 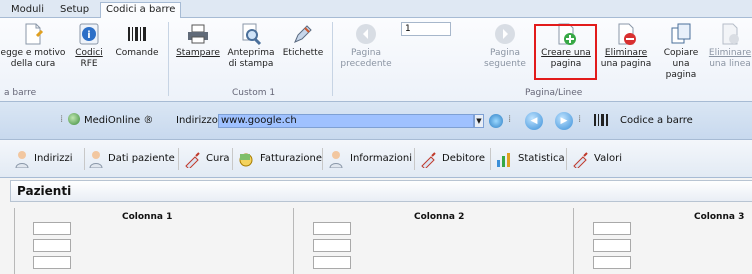 I want to click on copiare-pagina-button: Copiare una pagina, so click(x=681, y=51).